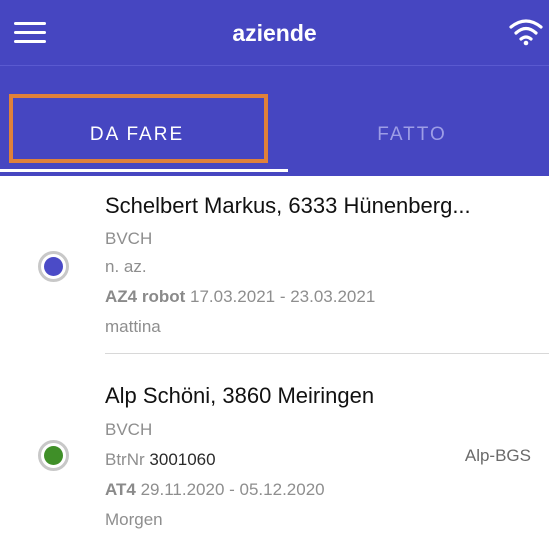  Describe the element at coordinates (134, 519) in the screenshot. I see `item-slot: Morgen` at that location.